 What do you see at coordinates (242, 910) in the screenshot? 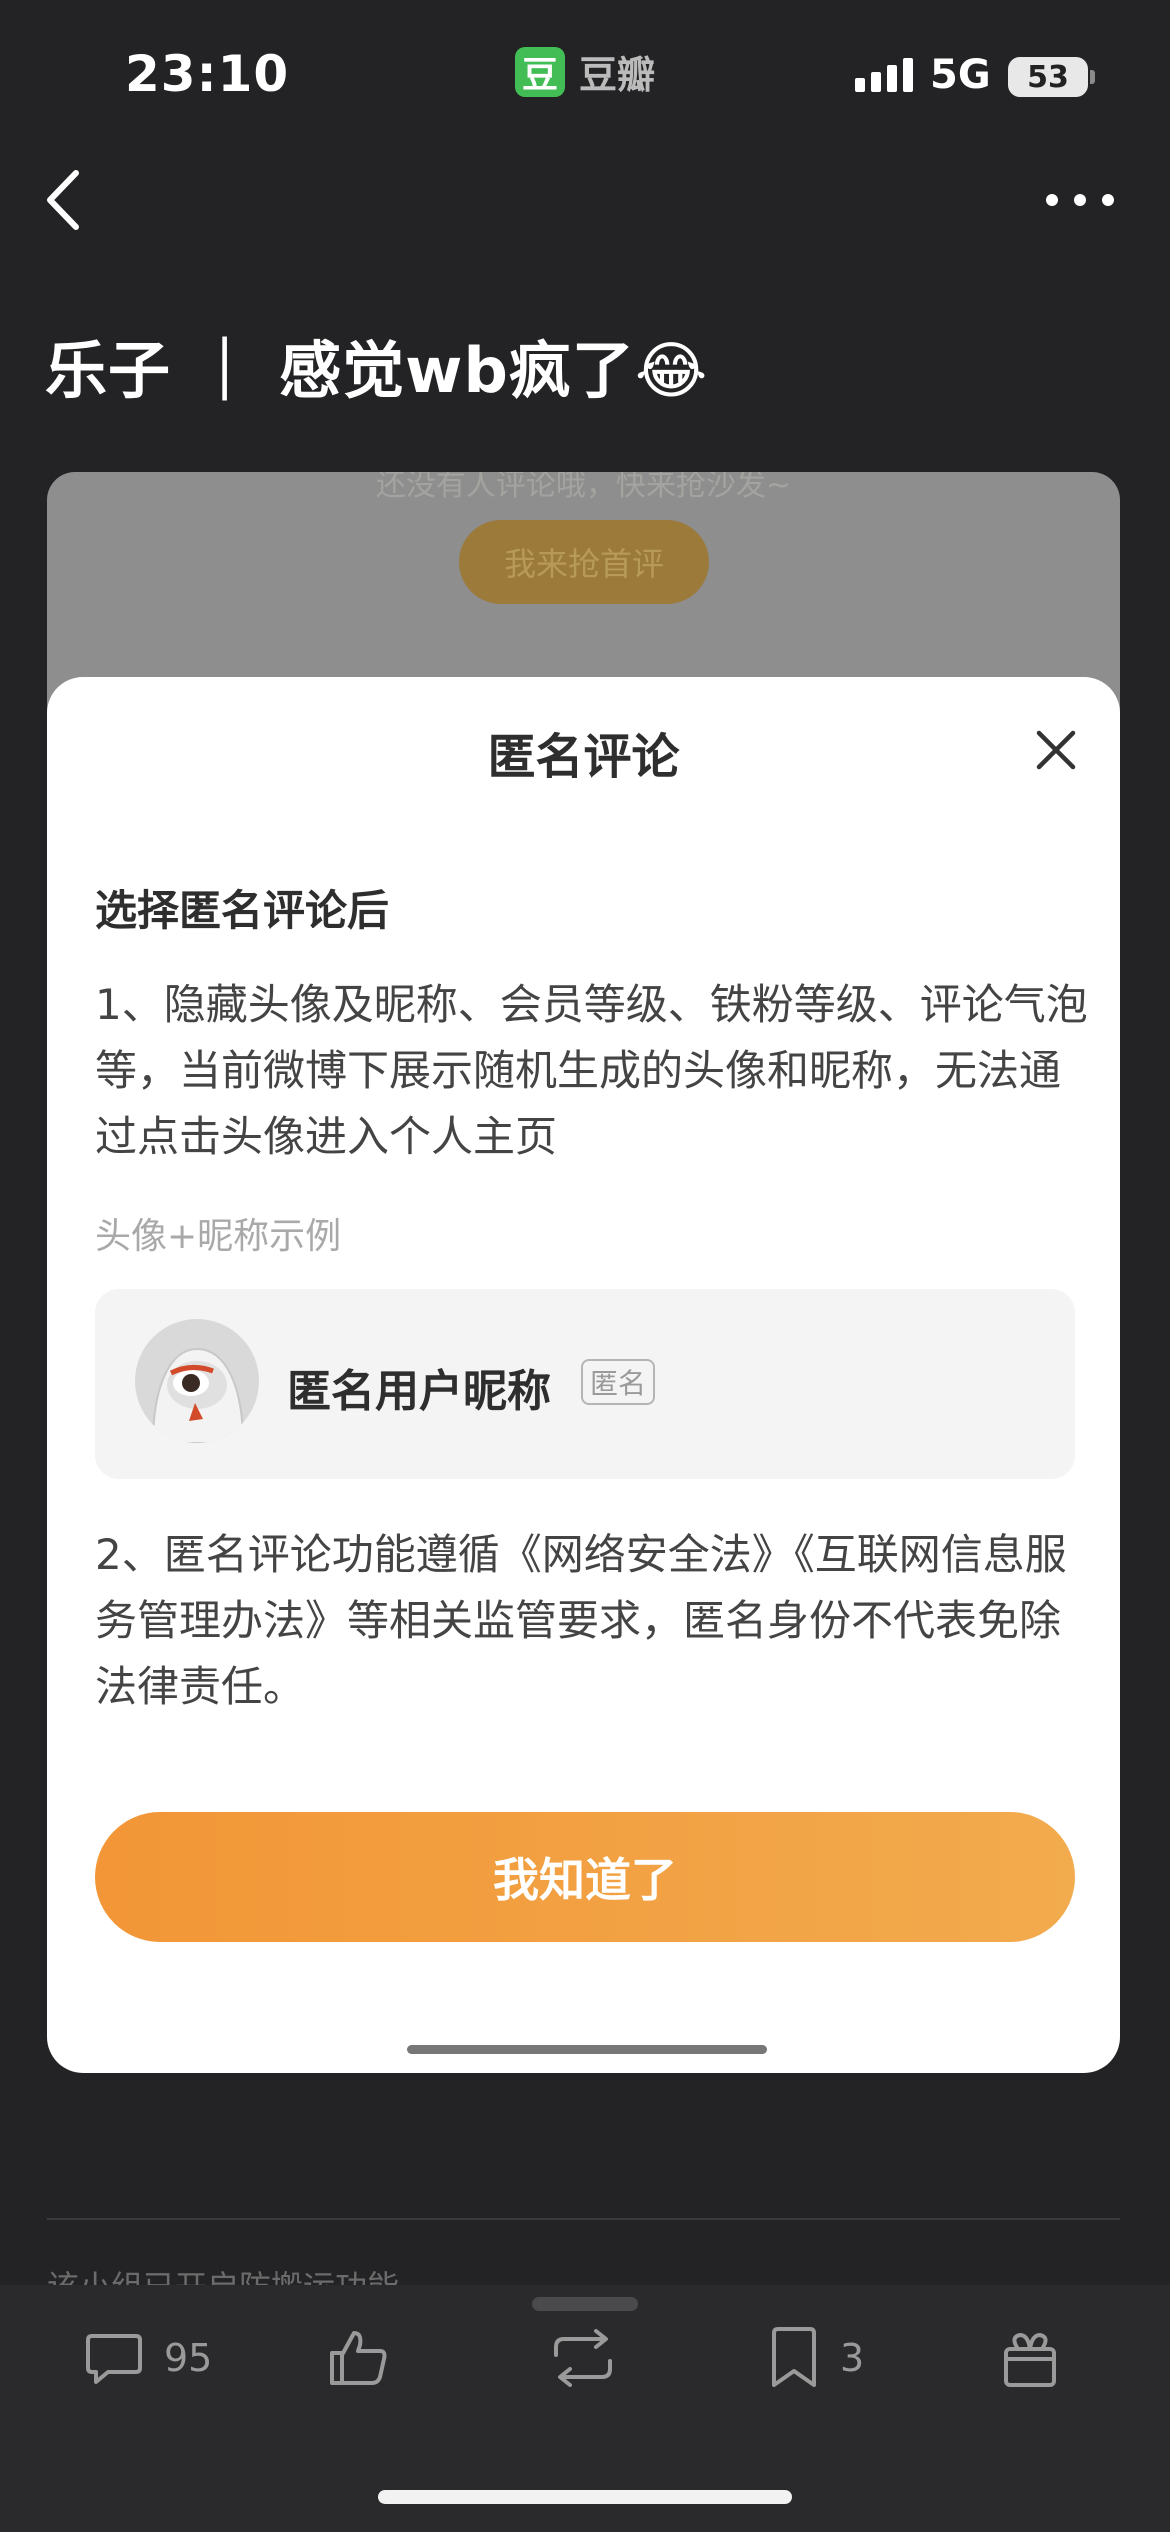
I see `section-title: 选择匿名评论后` at bounding box center [242, 910].